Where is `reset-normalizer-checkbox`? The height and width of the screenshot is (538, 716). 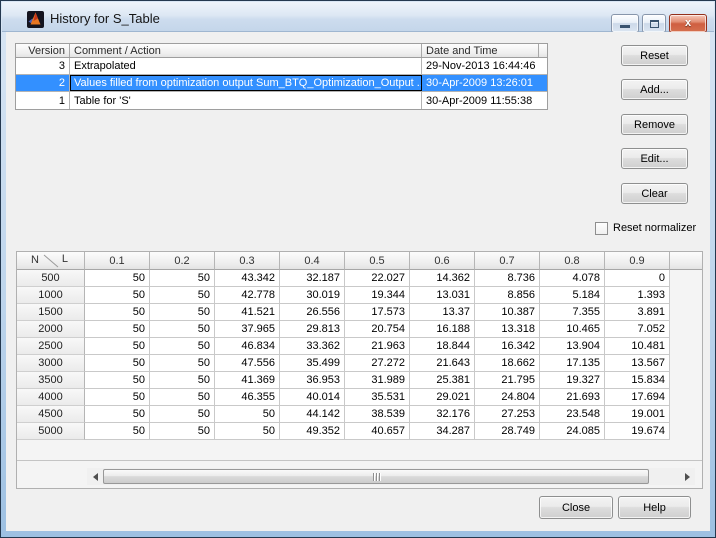
reset-normalizer-checkbox is located at coordinates (601, 228).